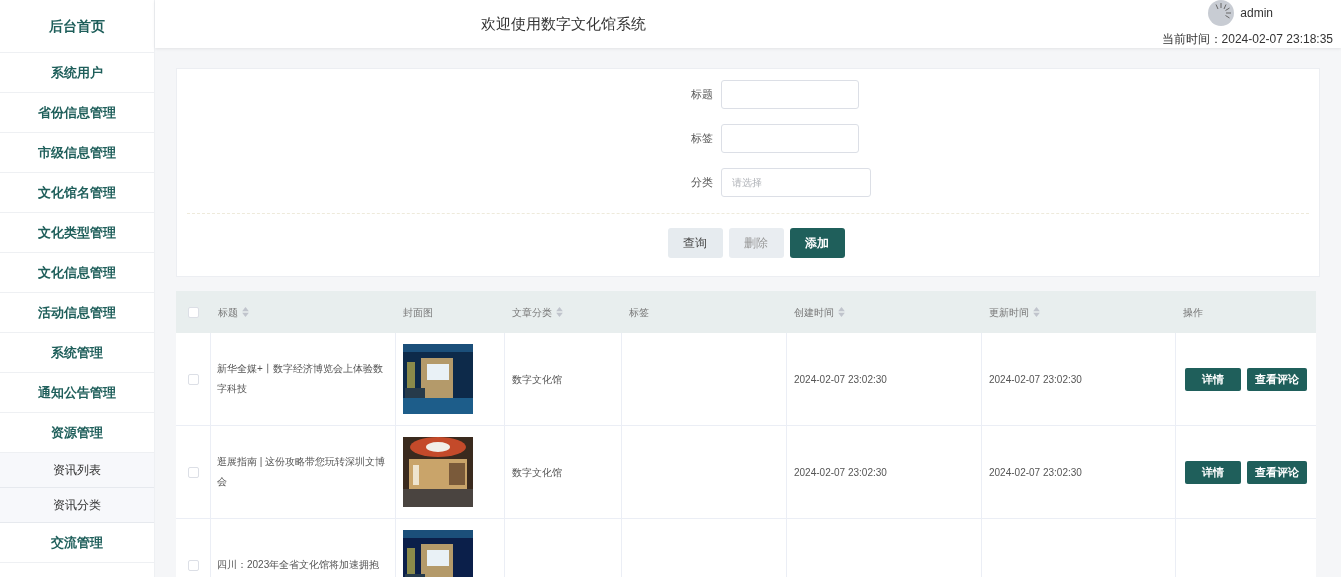 The height and width of the screenshot is (577, 1341). What do you see at coordinates (814, 312) in the screenshot?
I see `column-header: 创建时间` at bounding box center [814, 312].